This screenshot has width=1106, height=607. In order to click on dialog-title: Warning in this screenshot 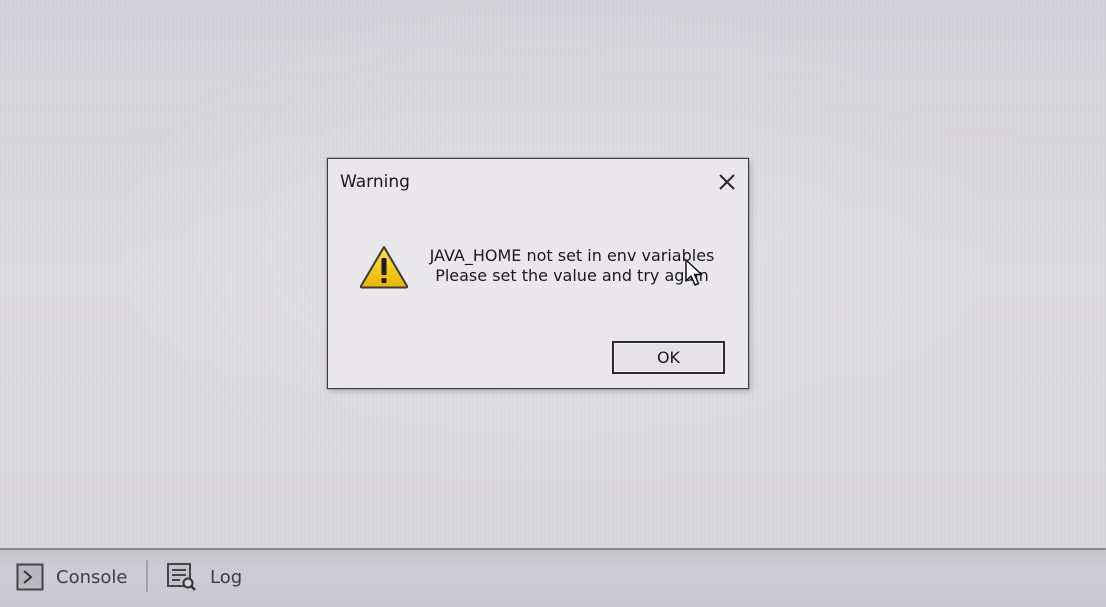, I will do `click(375, 182)`.